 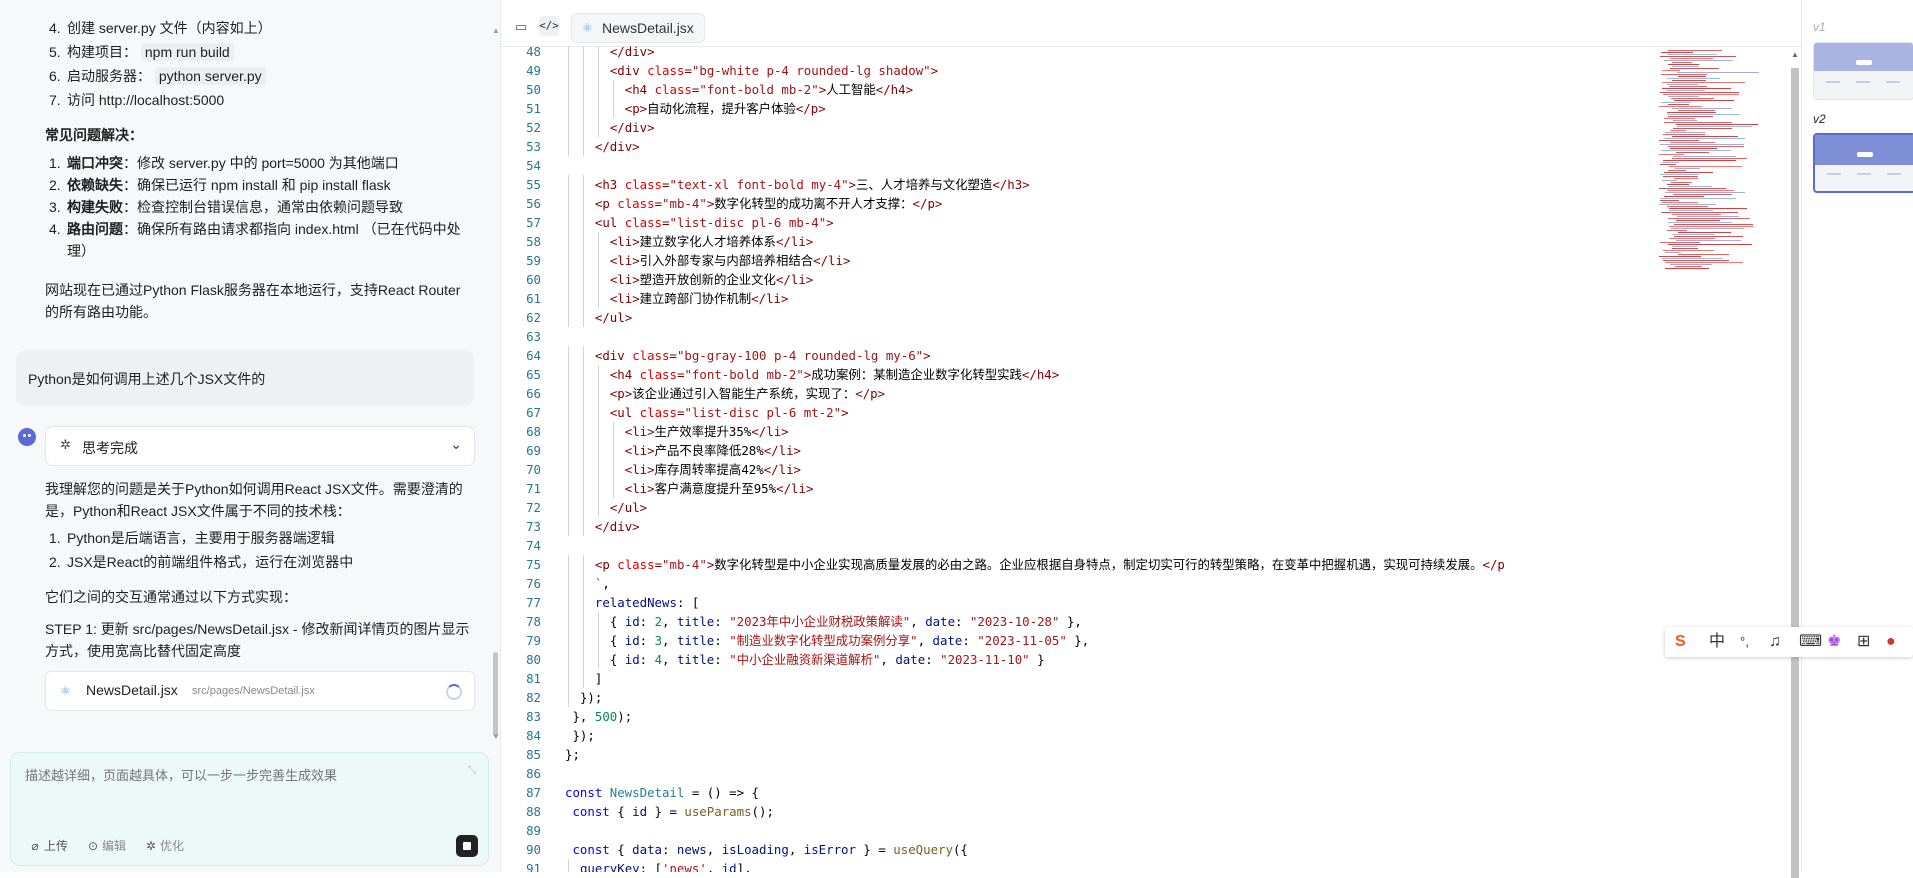 I want to click on scroll-down-icon: ▼, so click(x=496, y=736).